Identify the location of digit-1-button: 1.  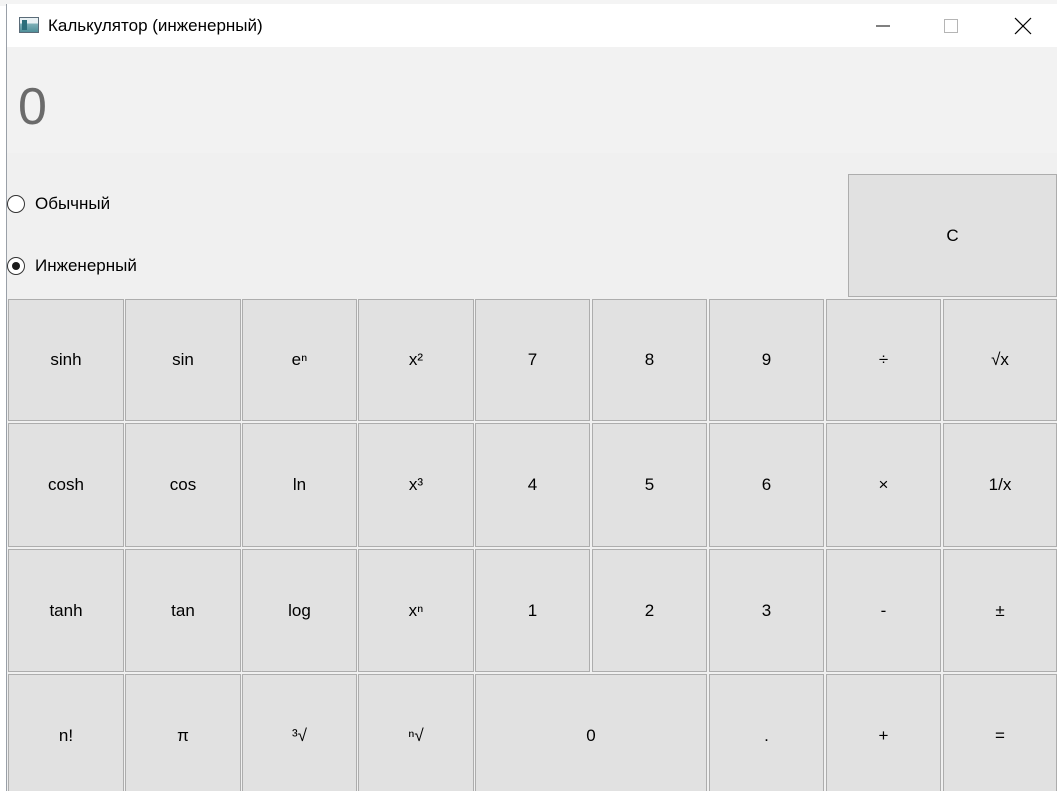
(532, 610).